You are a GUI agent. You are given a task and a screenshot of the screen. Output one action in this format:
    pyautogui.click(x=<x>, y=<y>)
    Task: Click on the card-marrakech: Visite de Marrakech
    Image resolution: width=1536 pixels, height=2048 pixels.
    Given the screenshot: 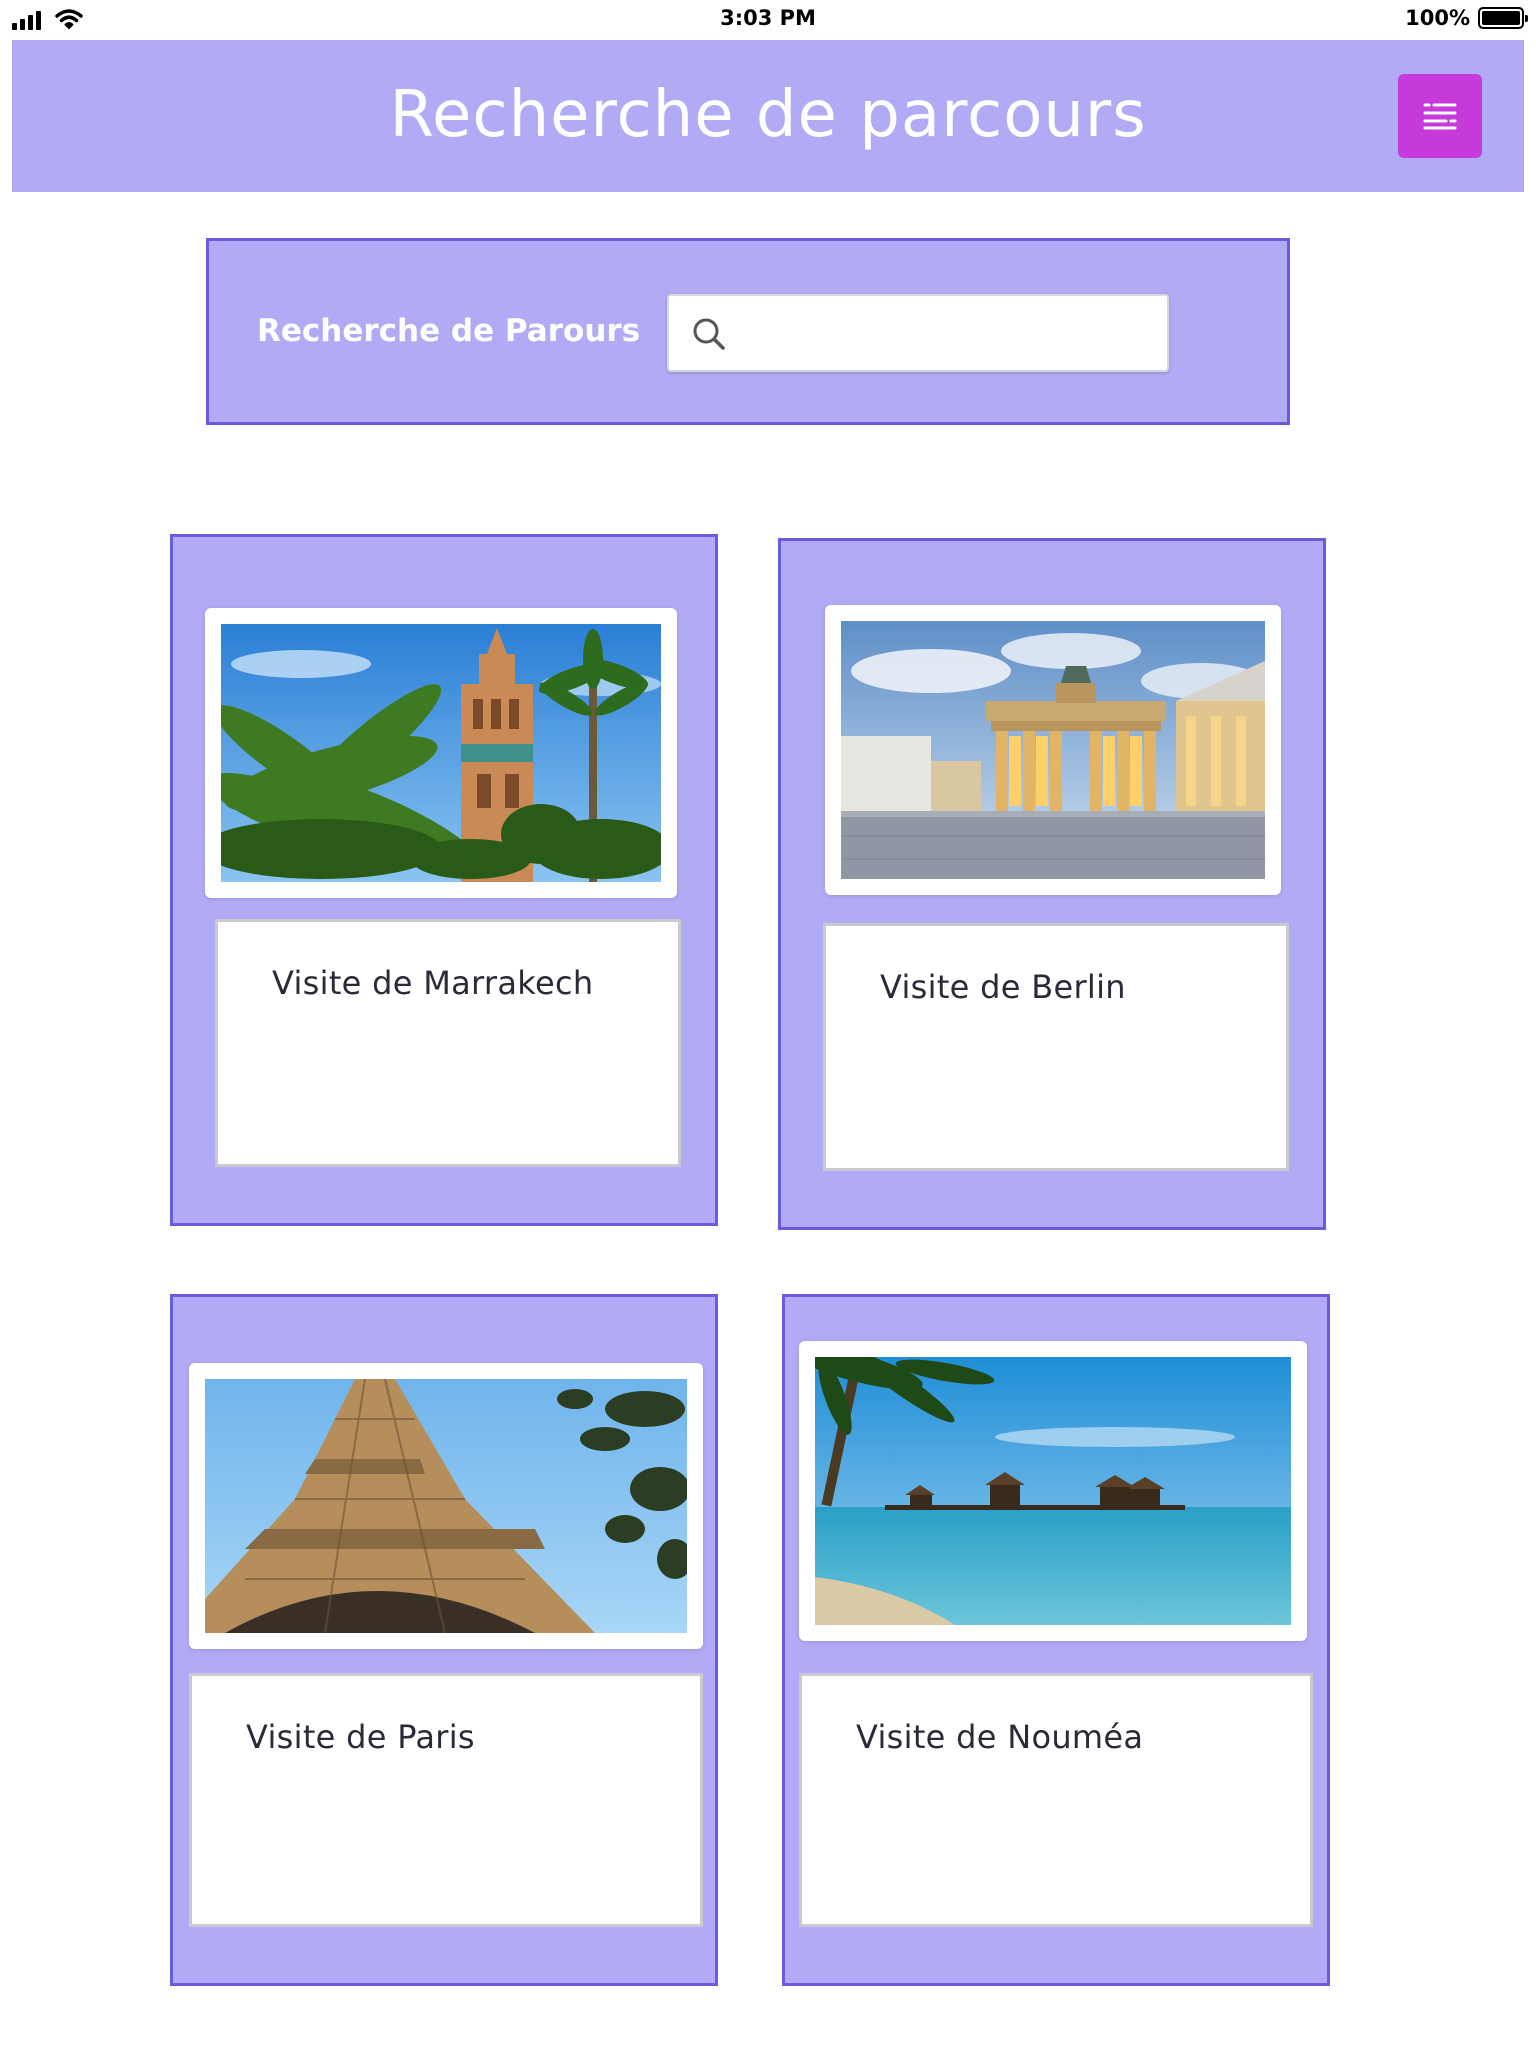 What is the action you would take?
    pyautogui.click(x=444, y=880)
    